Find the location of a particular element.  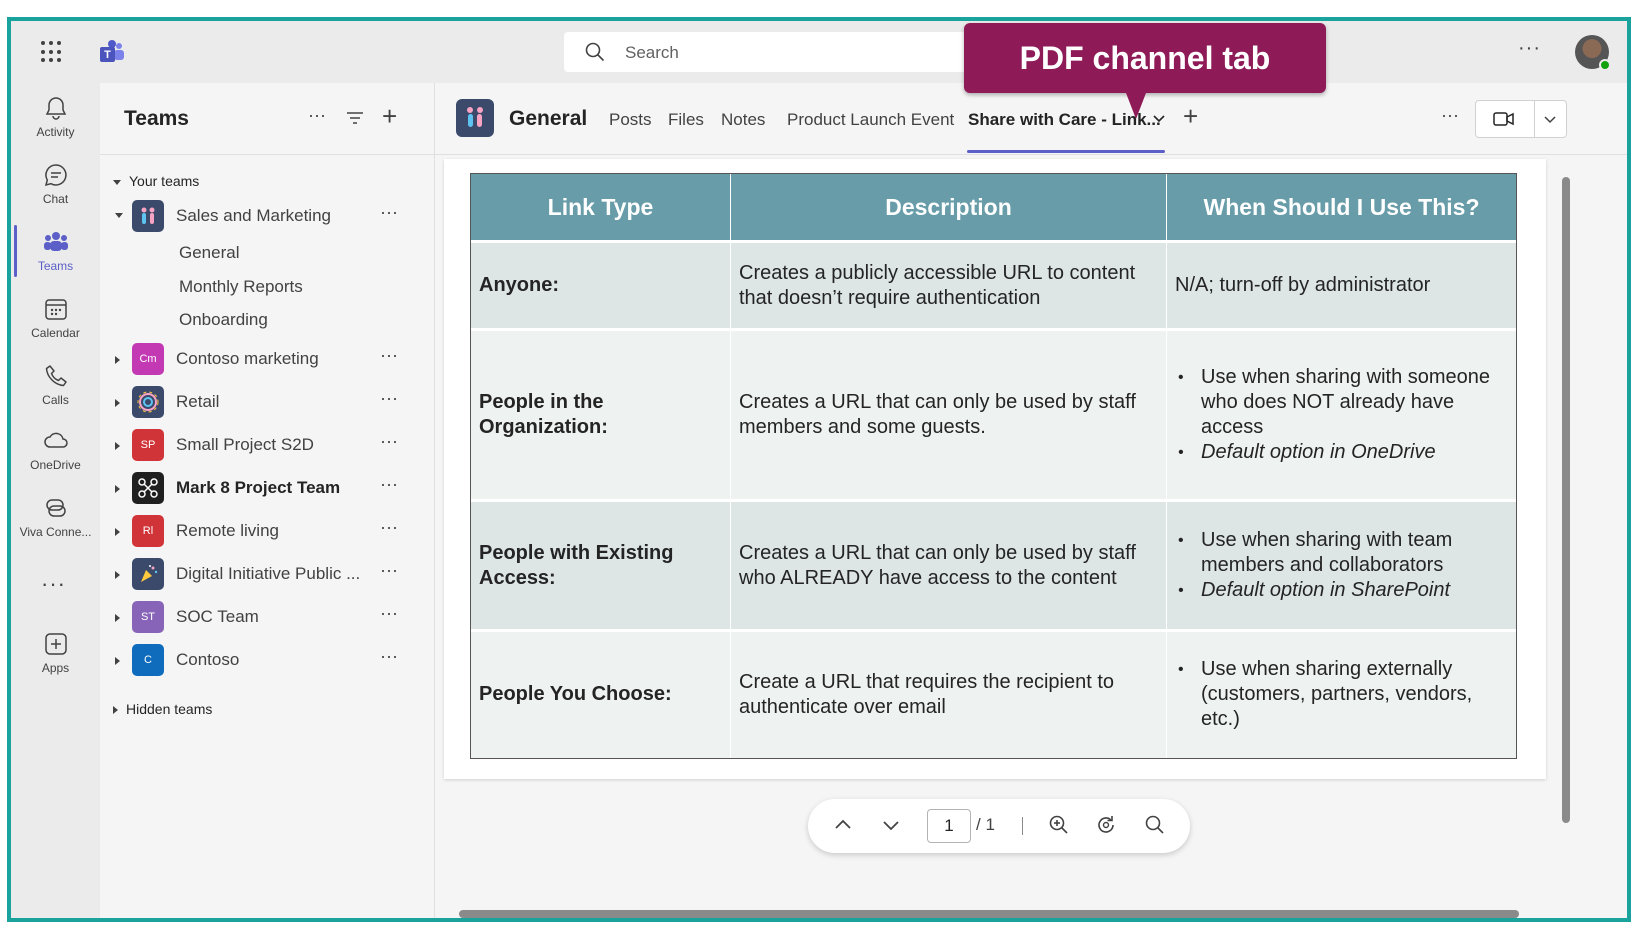

link-type-cell: People in the Organization: is located at coordinates (600, 415).